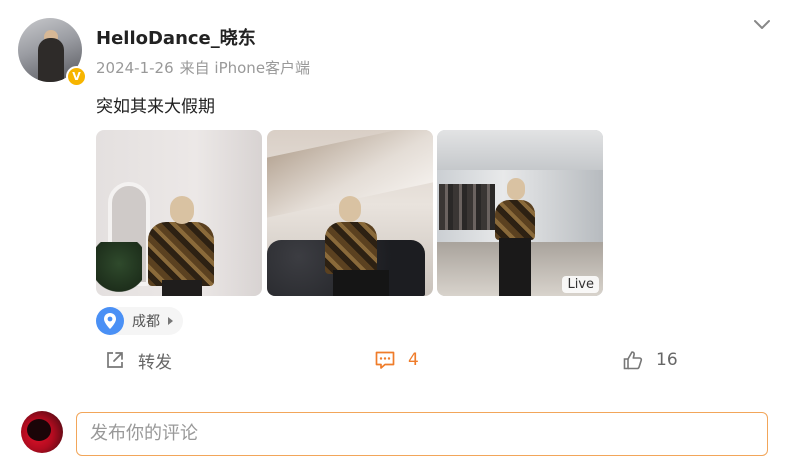 The width and height of the screenshot is (788, 464). Describe the element at coordinates (422, 434) in the screenshot. I see `comment-input: 发布你的评论` at that location.